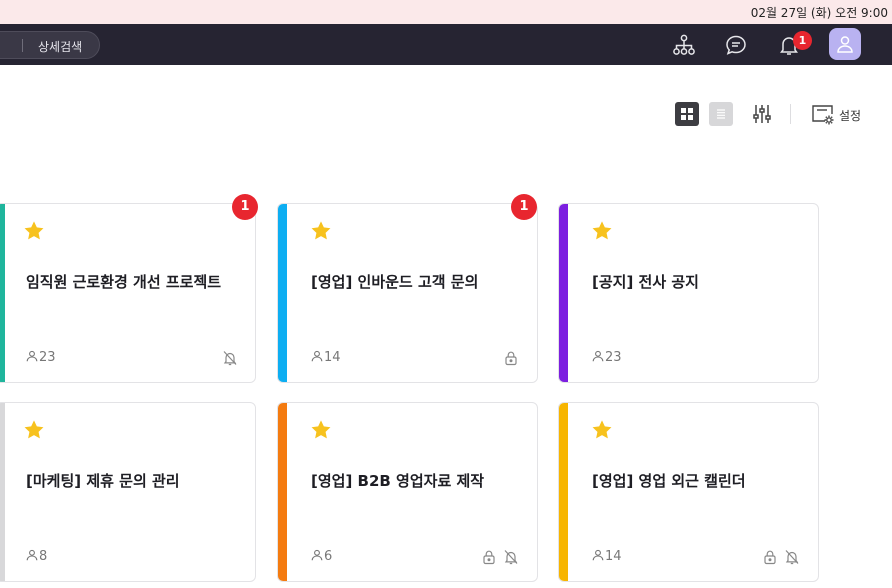 This screenshot has height=588, width=892. I want to click on project-card: [영업] 인바운드 고객 문의 14, so click(407, 293).